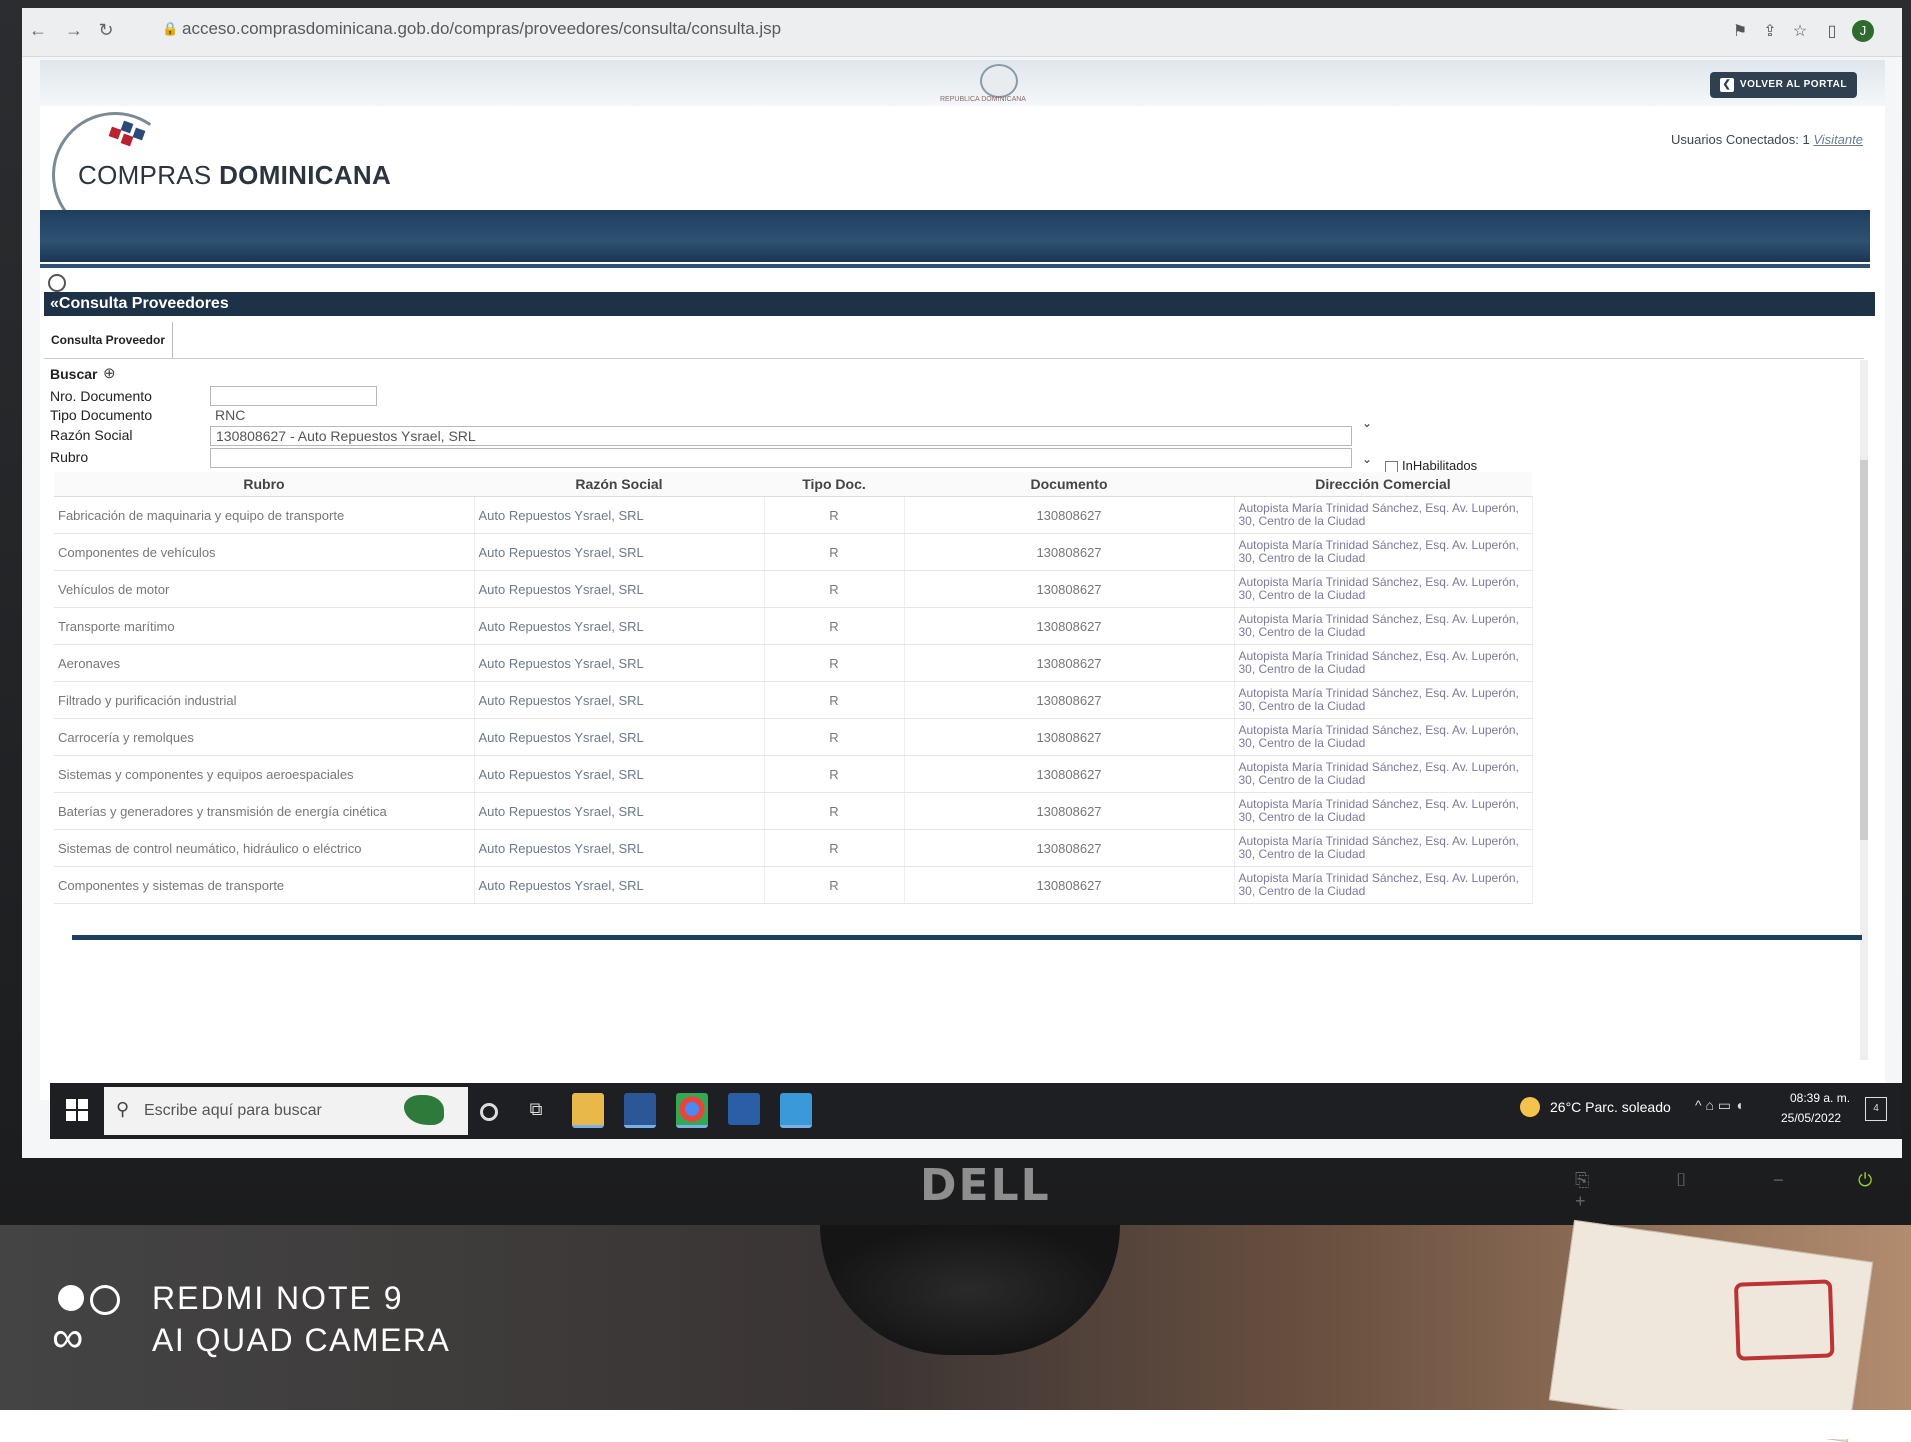 This screenshot has height=1442, width=1911. I want to click on photo-margin, so click(955, 1424).